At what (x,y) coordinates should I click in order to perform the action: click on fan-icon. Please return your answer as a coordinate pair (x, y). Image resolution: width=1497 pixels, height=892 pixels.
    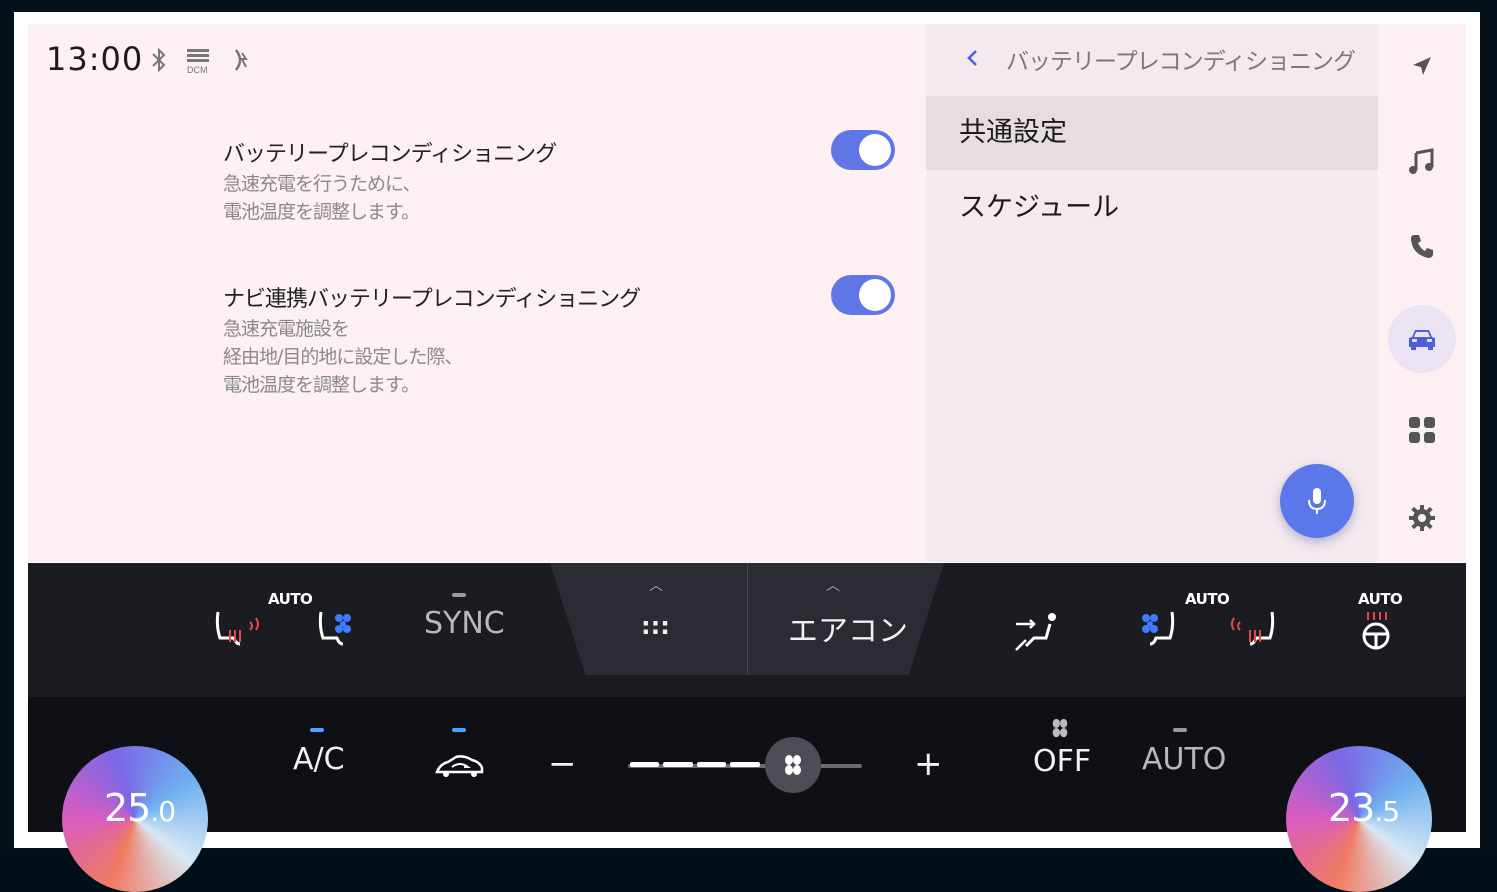
    Looking at the image, I should click on (793, 765).